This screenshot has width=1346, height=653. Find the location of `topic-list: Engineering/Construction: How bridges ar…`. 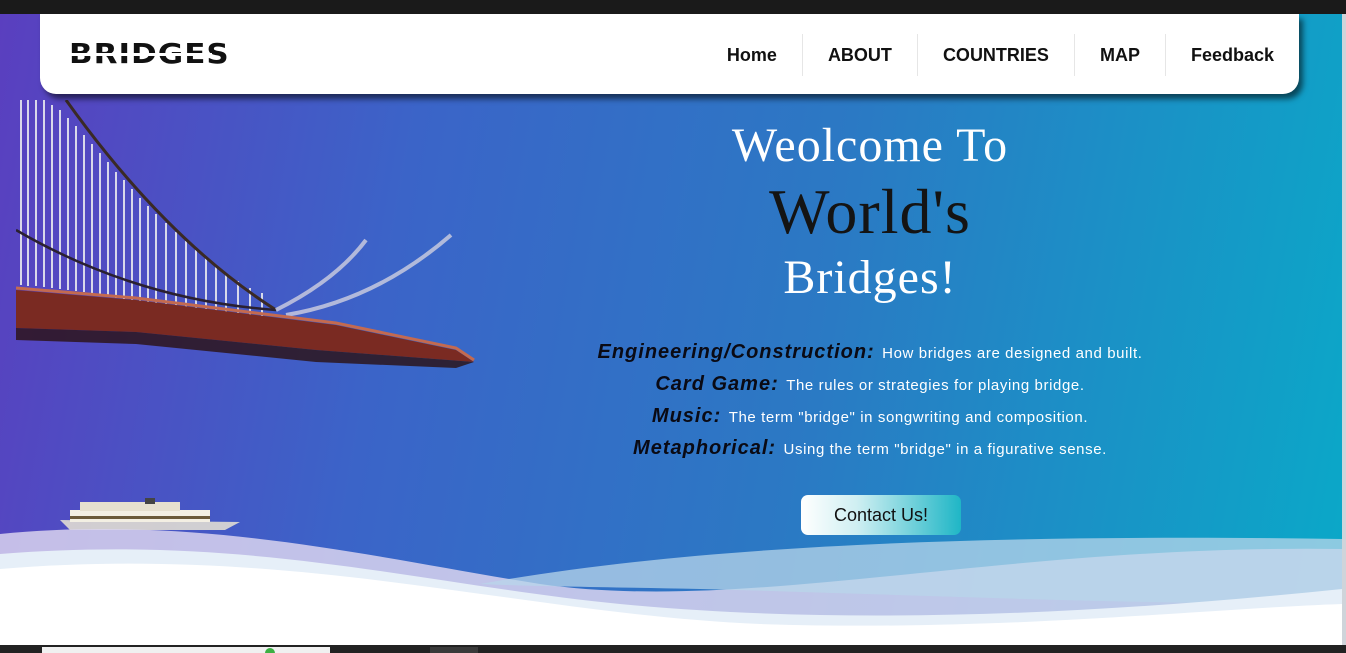

topic-list: Engineering/Construction: How bridges ar… is located at coordinates (870, 400).